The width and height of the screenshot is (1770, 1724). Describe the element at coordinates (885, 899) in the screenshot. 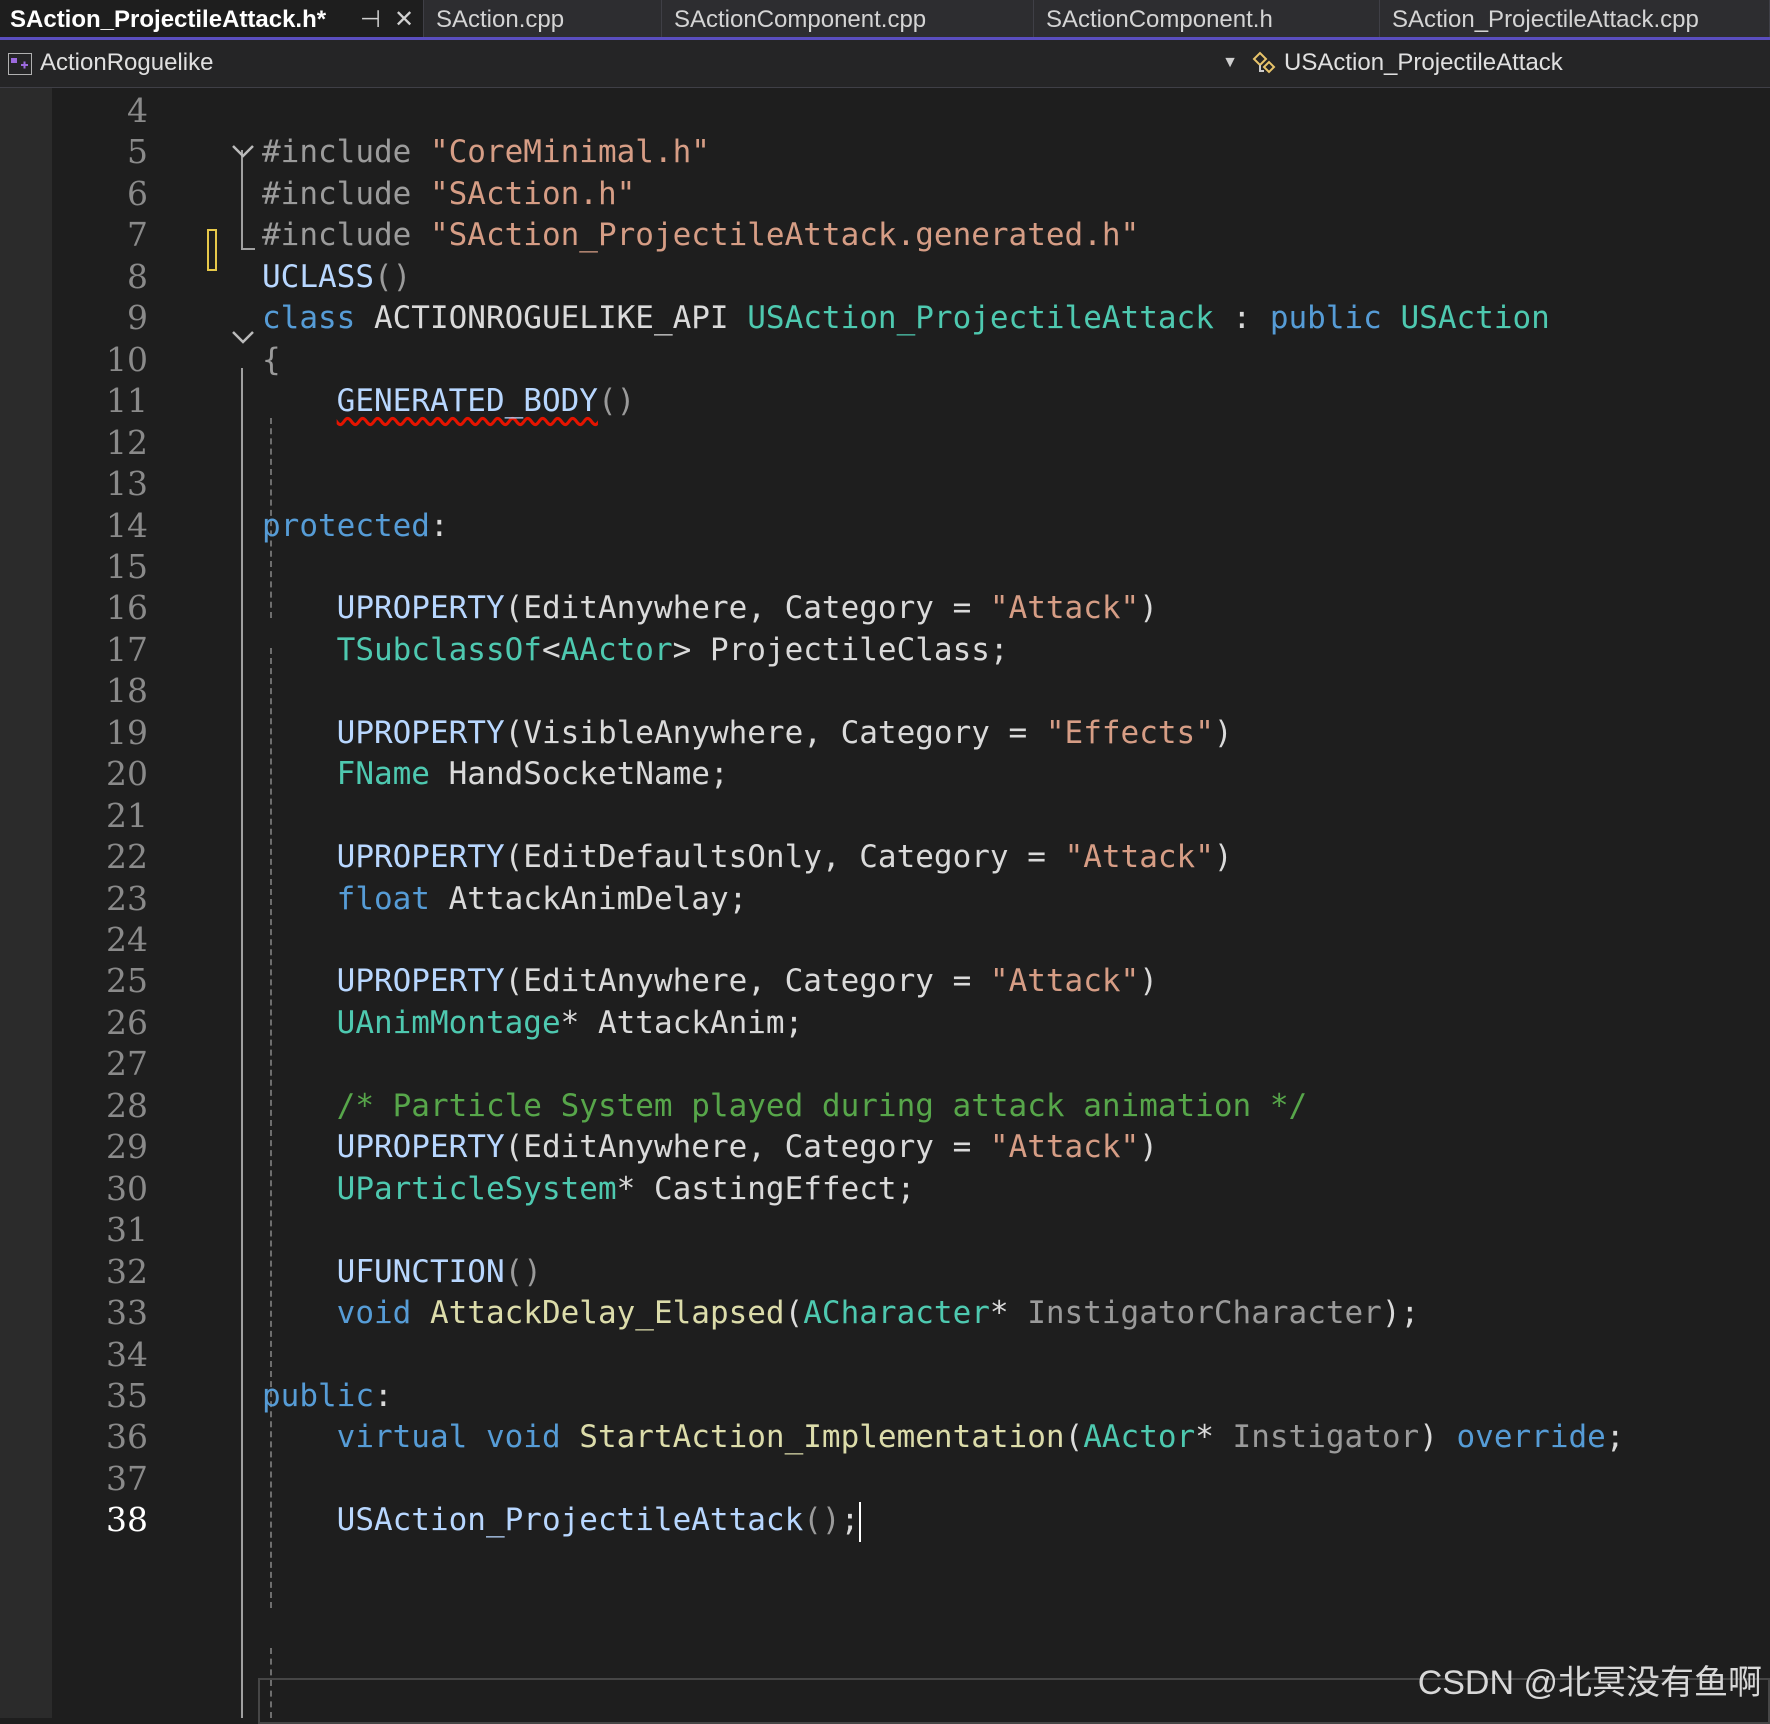

I see `code-line: 23 float AttackAnimDelay;` at that location.